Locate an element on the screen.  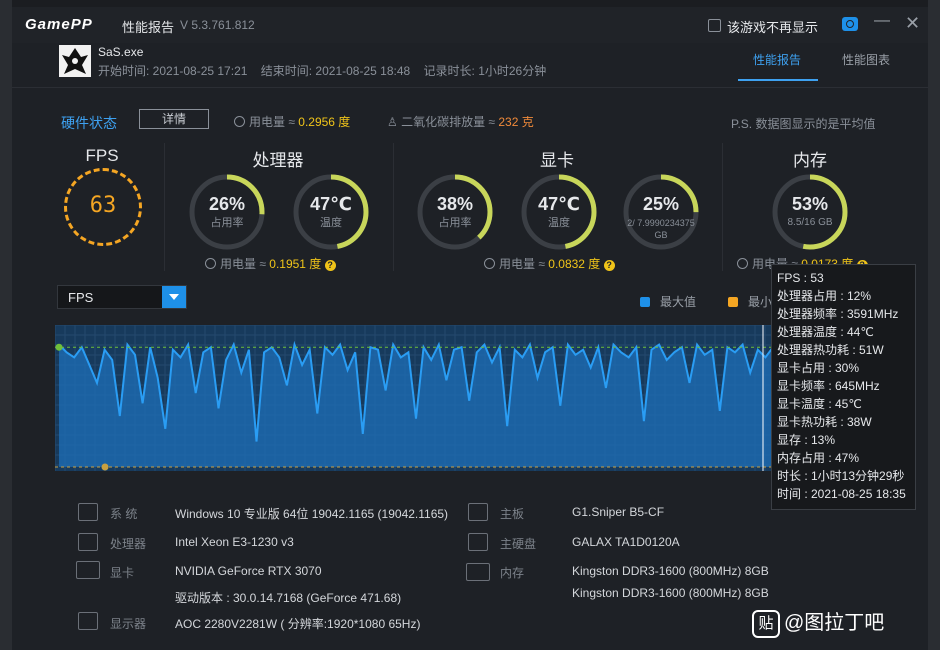
metric-select: FPS is located at coordinates (122, 297).